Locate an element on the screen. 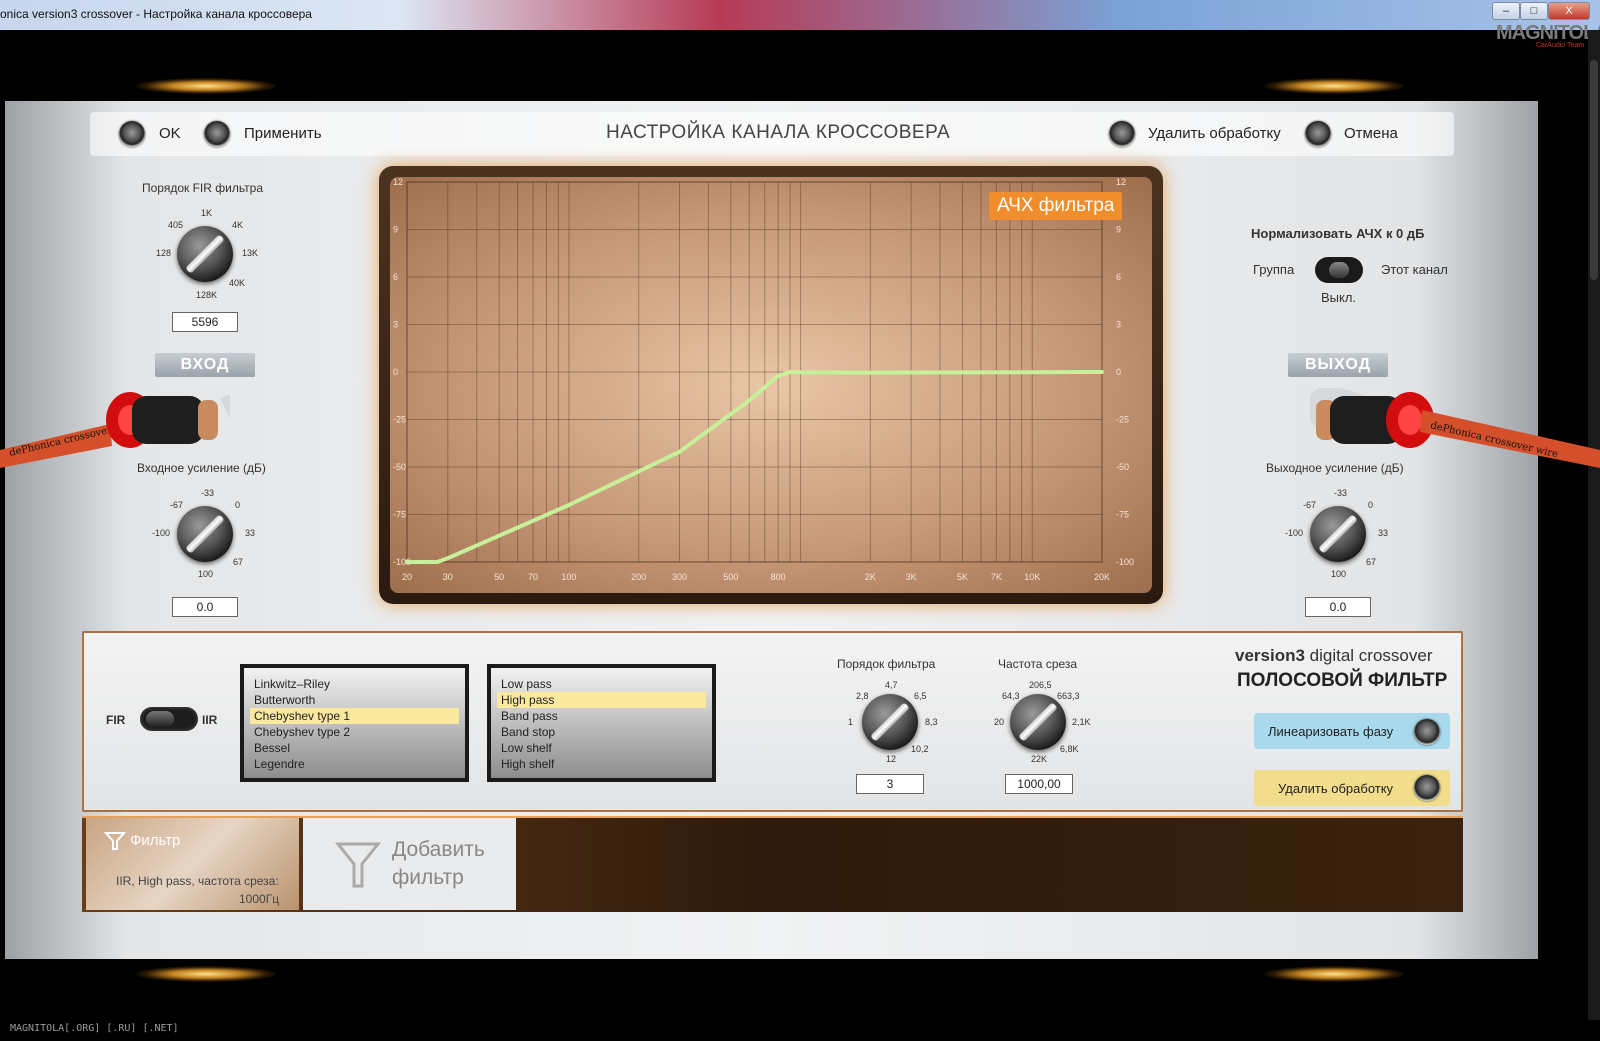  brand-line: version3 digital crossover is located at coordinates (1334, 656).